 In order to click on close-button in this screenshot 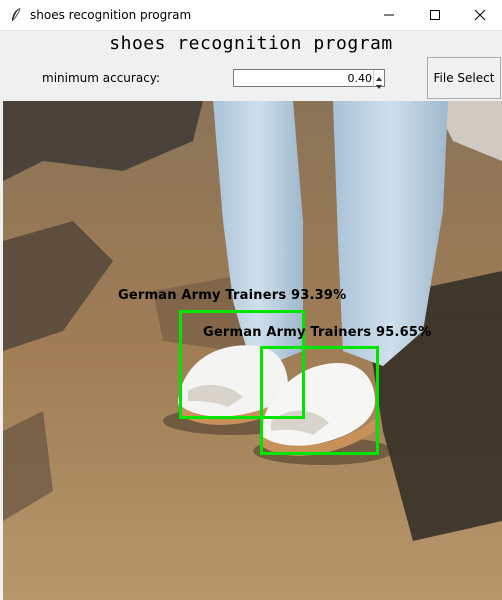, I will do `click(479, 15)`.